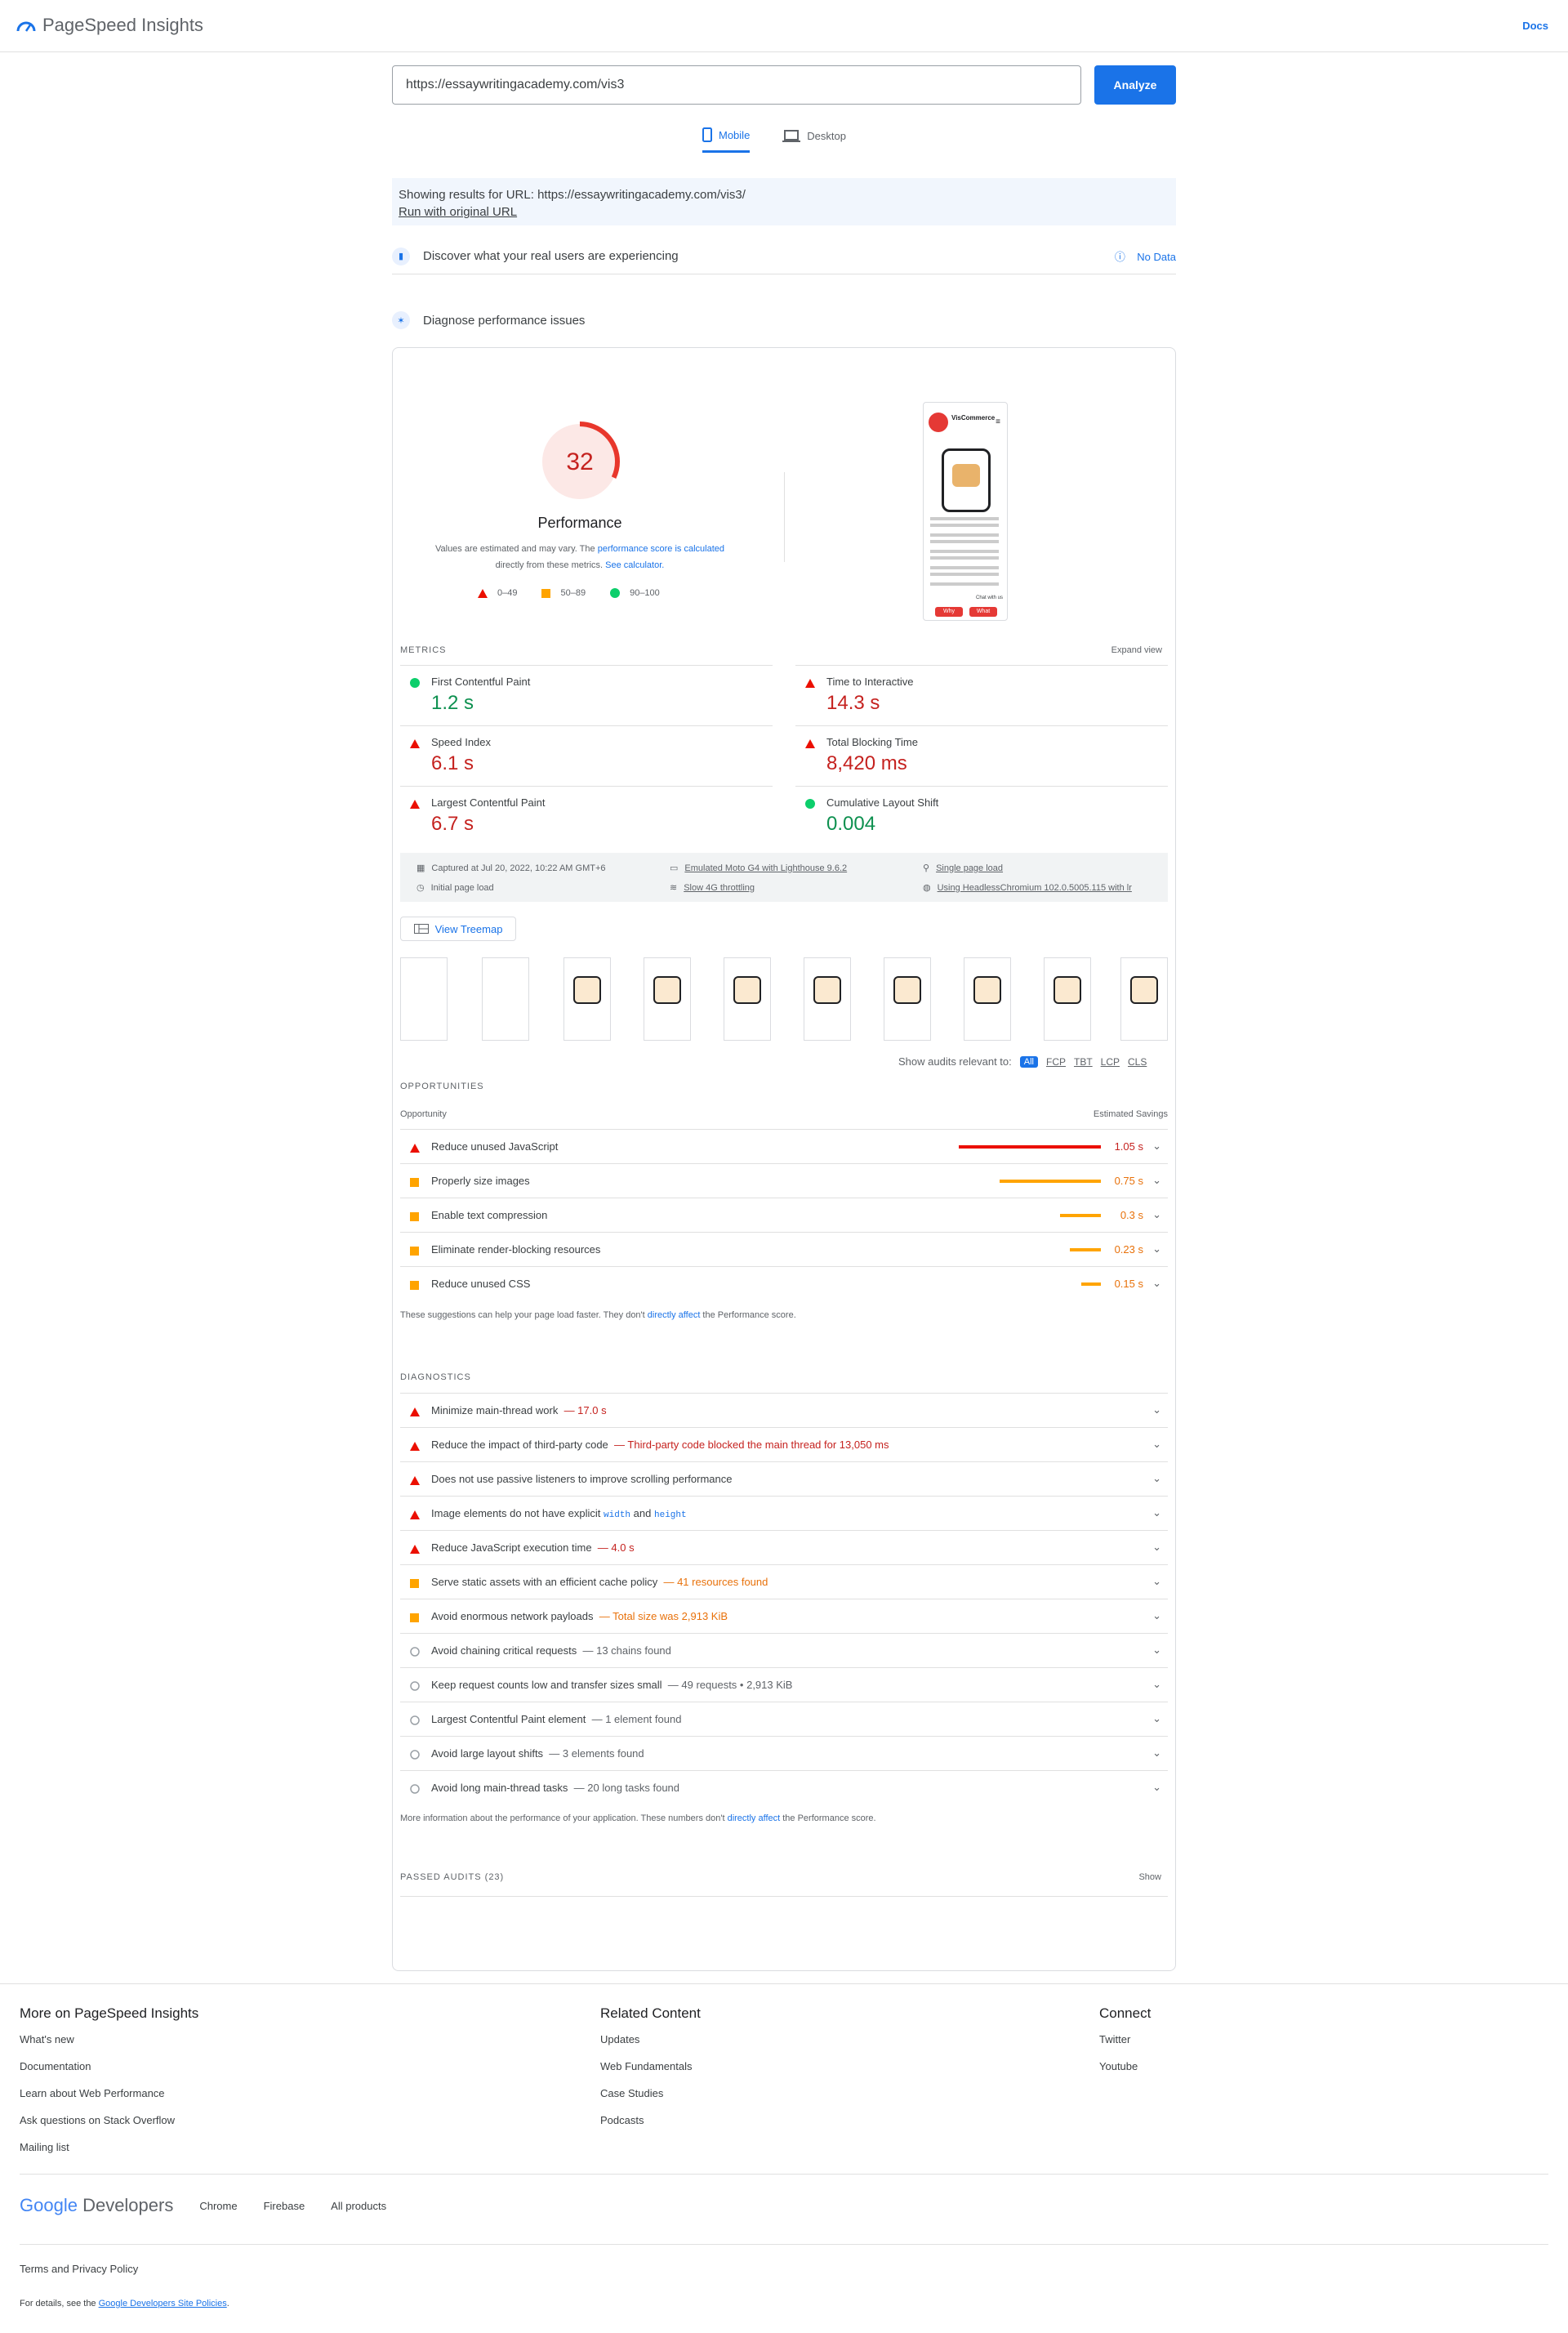 This screenshot has width=1568, height=2333. Describe the element at coordinates (1125, 2066) in the screenshot. I see `footer-link-youtube: Youtube` at that location.